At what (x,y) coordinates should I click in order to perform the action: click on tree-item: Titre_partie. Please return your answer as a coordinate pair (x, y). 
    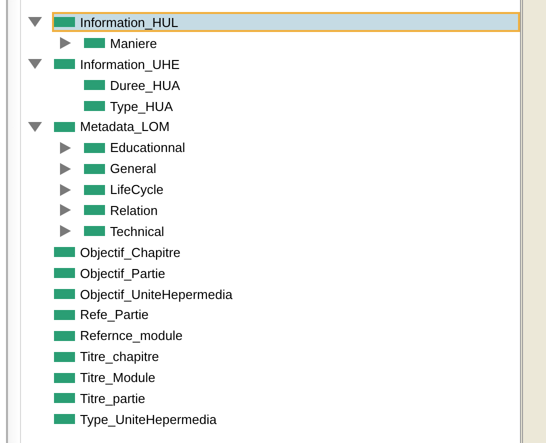
    Looking at the image, I should click on (286, 398).